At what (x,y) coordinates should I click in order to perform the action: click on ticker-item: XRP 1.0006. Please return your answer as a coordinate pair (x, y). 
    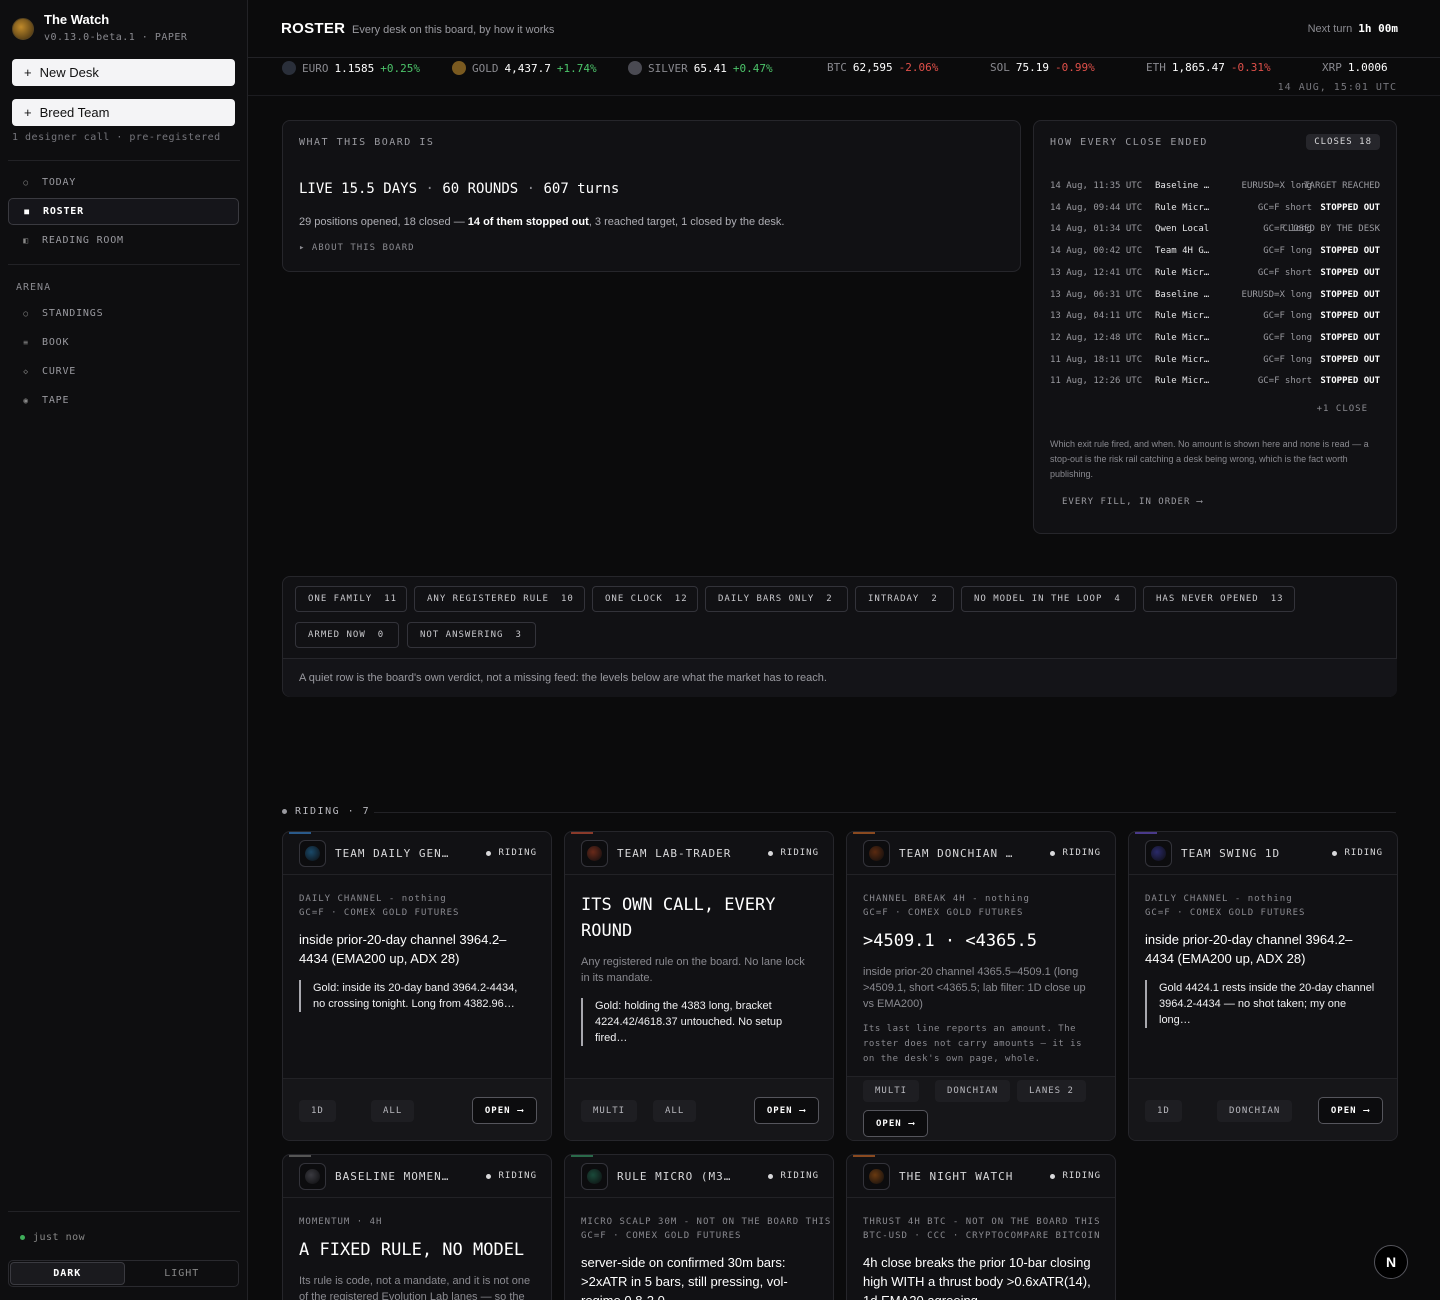
    Looking at the image, I should click on (1355, 67).